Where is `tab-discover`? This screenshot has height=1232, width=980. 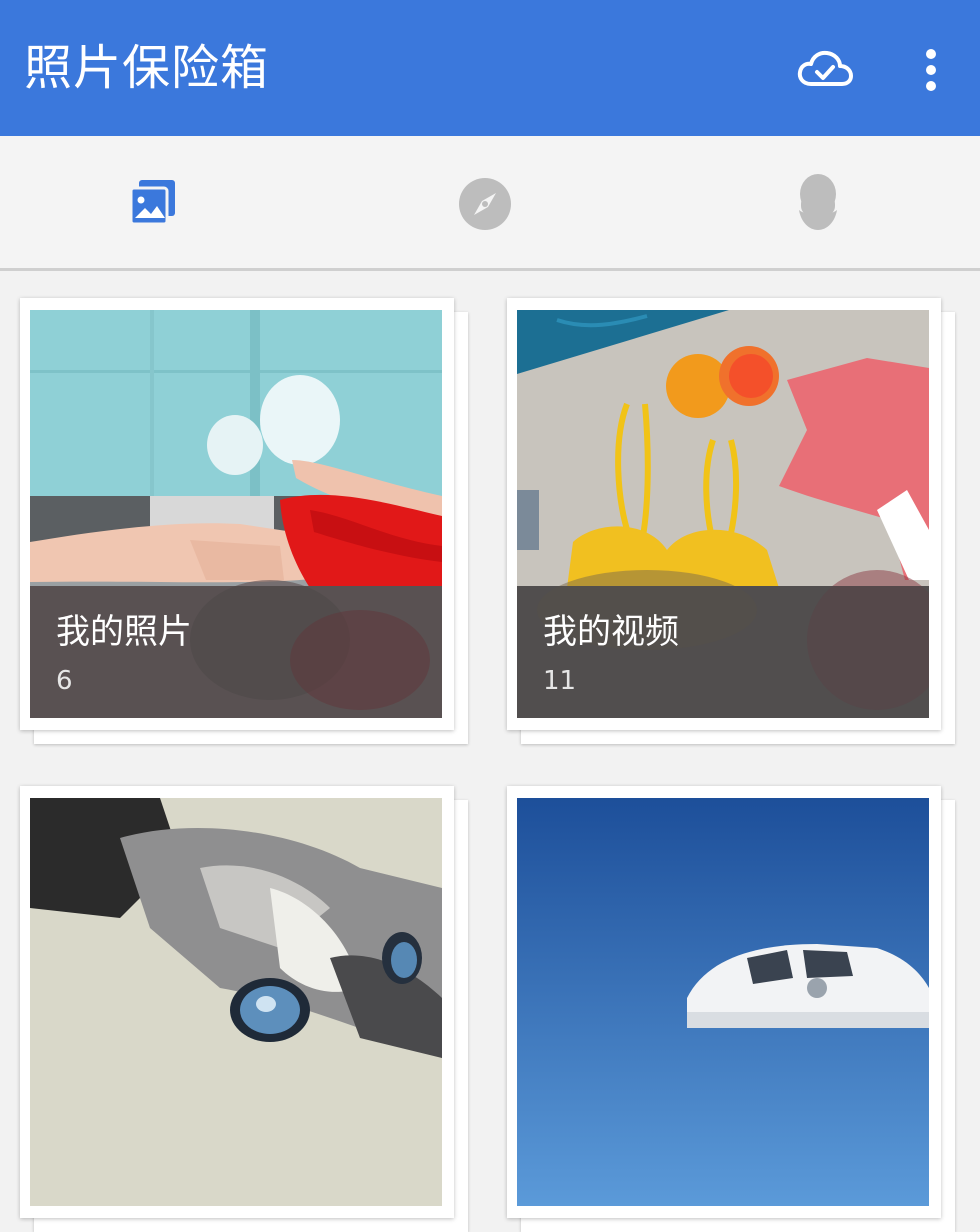 tab-discover is located at coordinates (490, 202).